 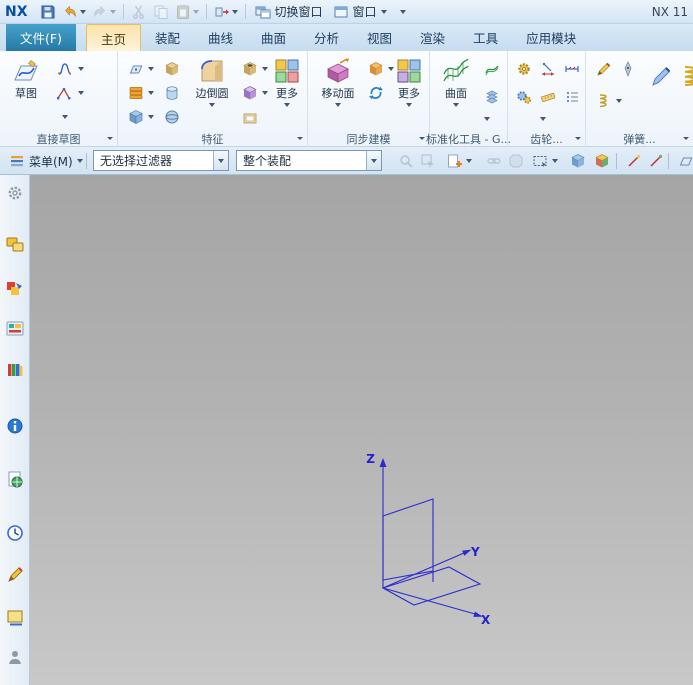 I want to click on tab-analysis: 分析, so click(x=326, y=37).